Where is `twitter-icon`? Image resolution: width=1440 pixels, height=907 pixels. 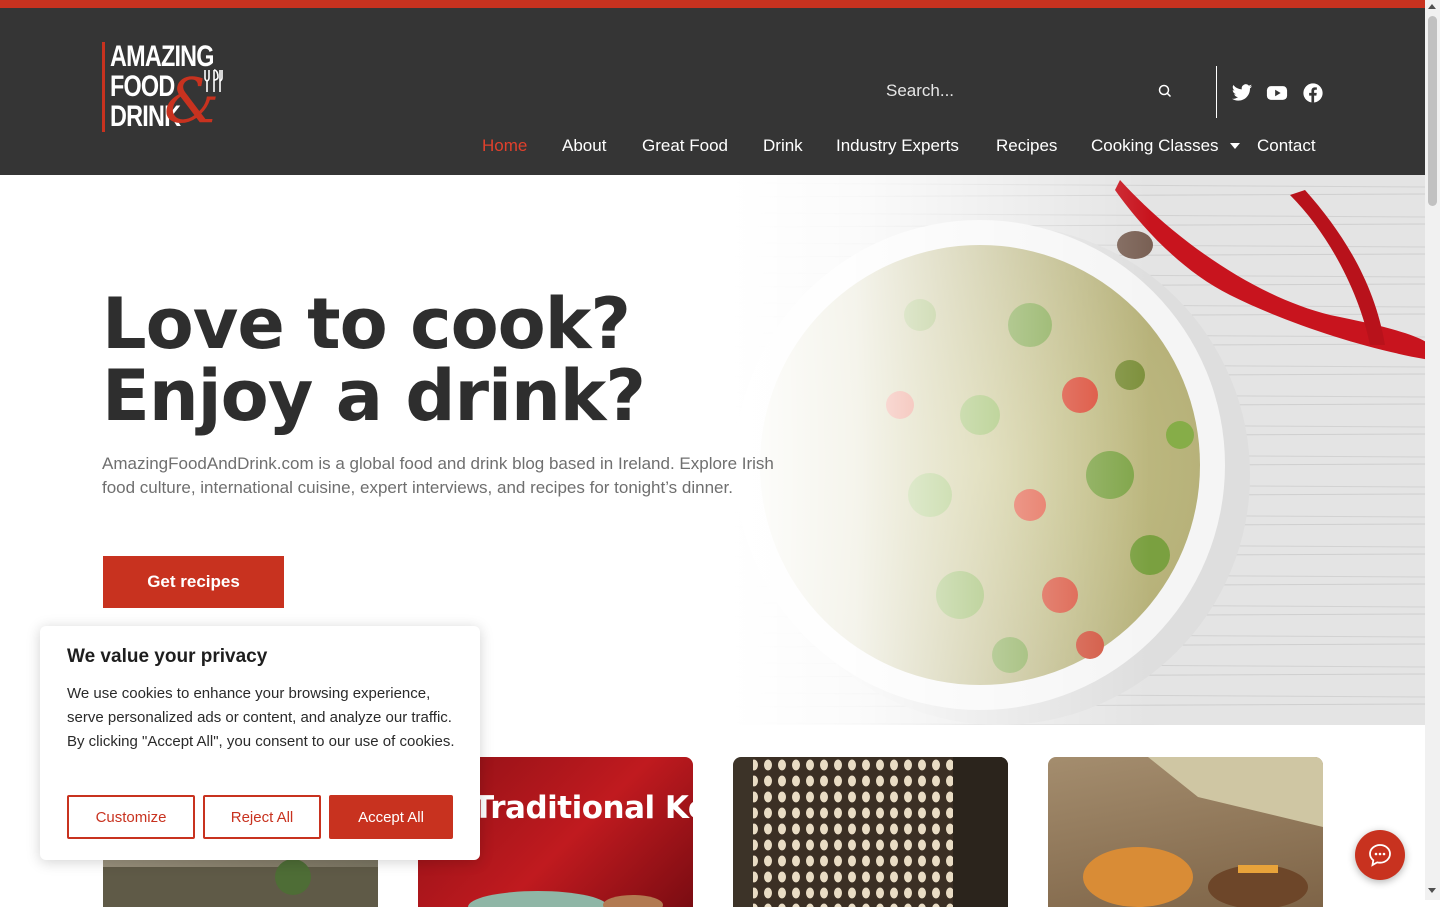 twitter-icon is located at coordinates (1242, 93).